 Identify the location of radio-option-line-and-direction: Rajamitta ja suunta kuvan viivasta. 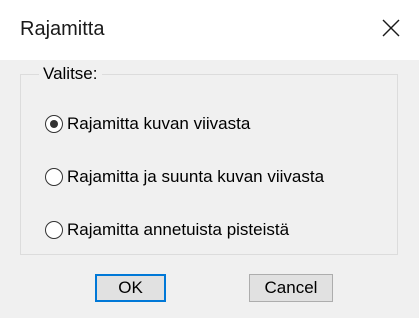
(184, 177).